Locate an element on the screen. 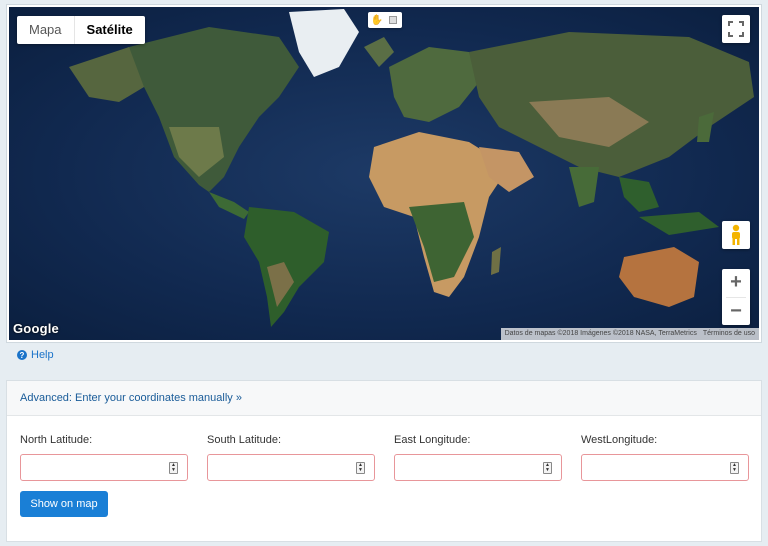  fullscreen-button is located at coordinates (736, 29).